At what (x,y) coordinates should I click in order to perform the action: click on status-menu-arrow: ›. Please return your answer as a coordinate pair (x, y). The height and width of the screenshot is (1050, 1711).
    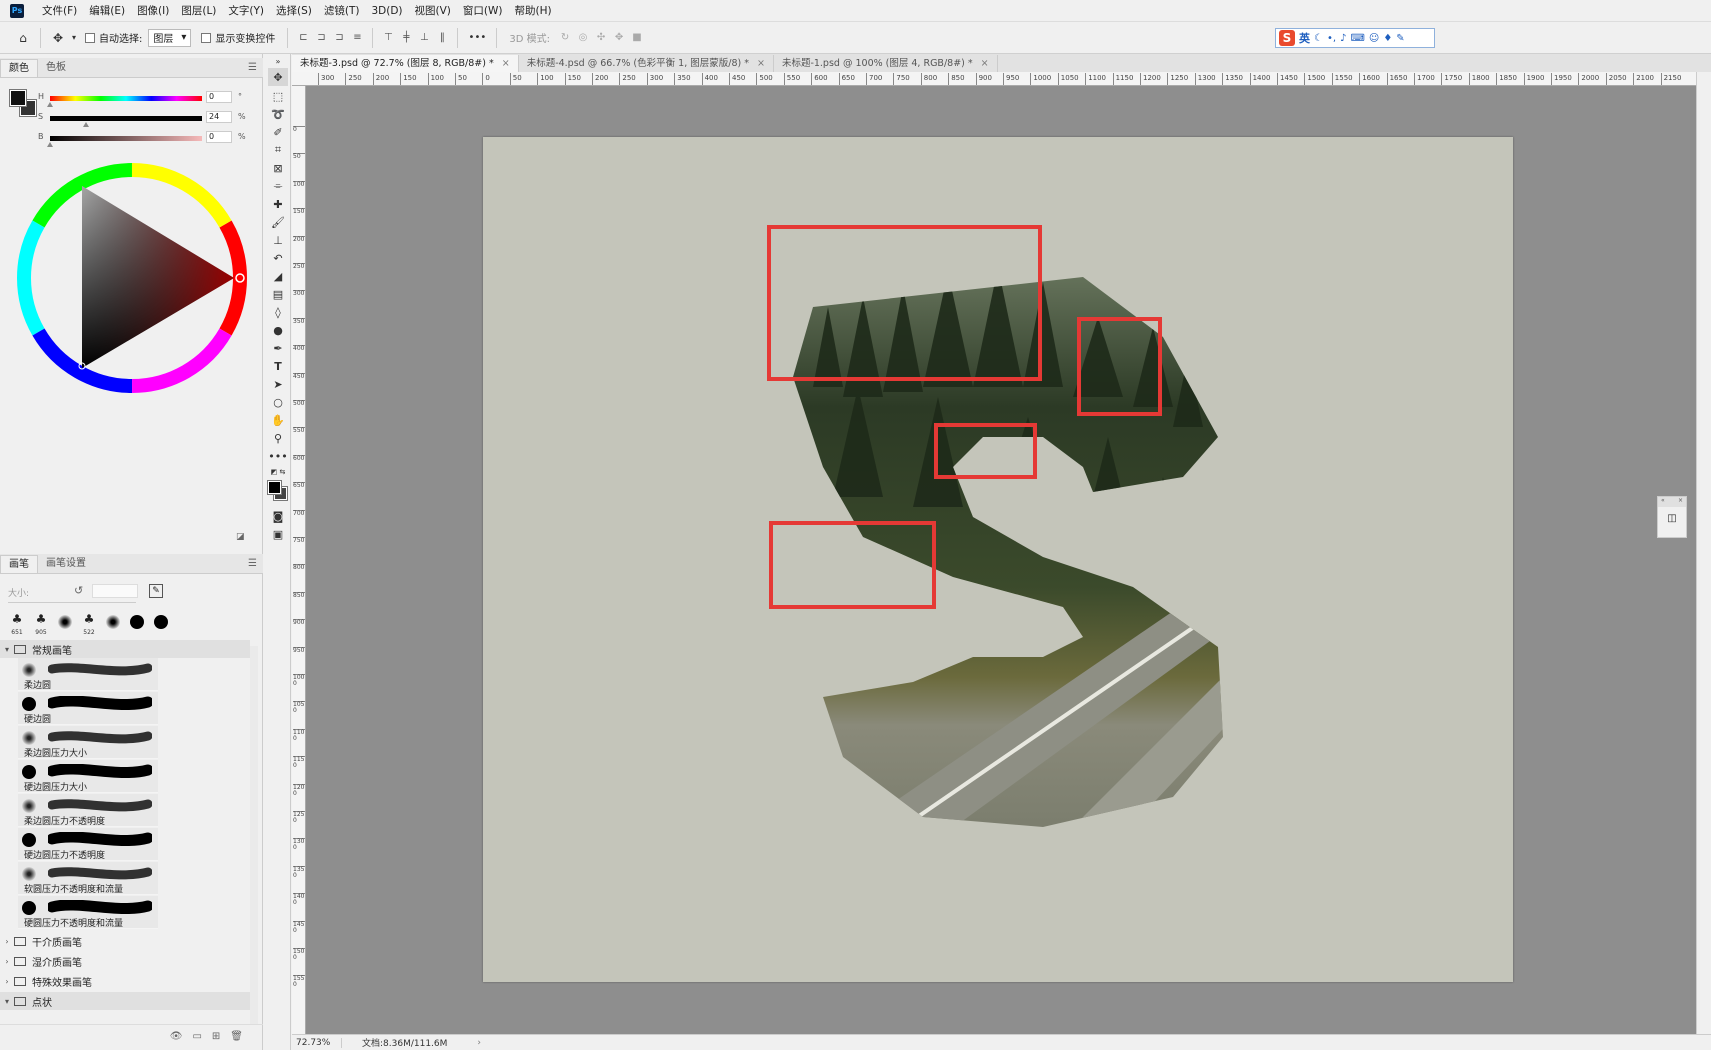
    Looking at the image, I should click on (479, 1043).